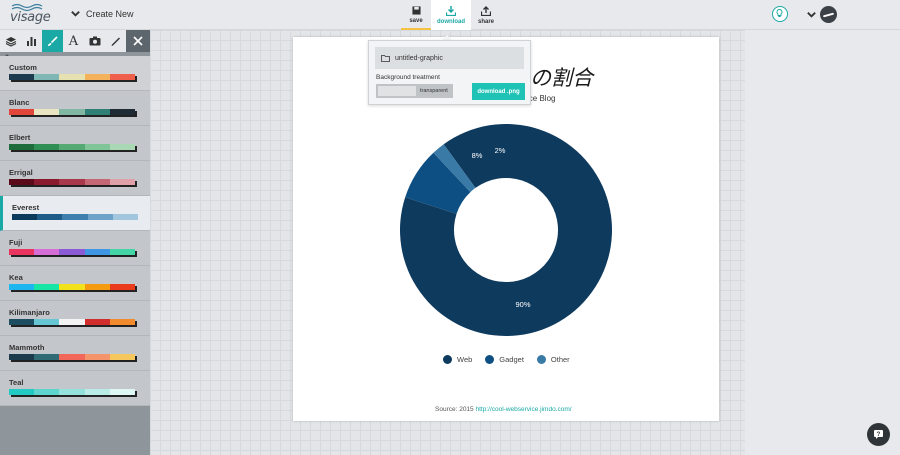 The width and height of the screenshot is (900, 455). I want to click on theme-item-teal: Teal, so click(75, 388).